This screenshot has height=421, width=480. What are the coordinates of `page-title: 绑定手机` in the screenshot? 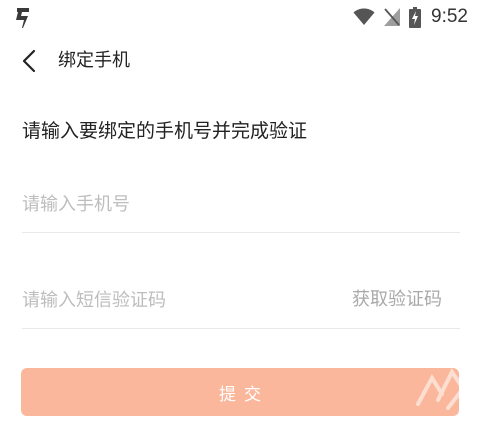 It's located at (94, 60).